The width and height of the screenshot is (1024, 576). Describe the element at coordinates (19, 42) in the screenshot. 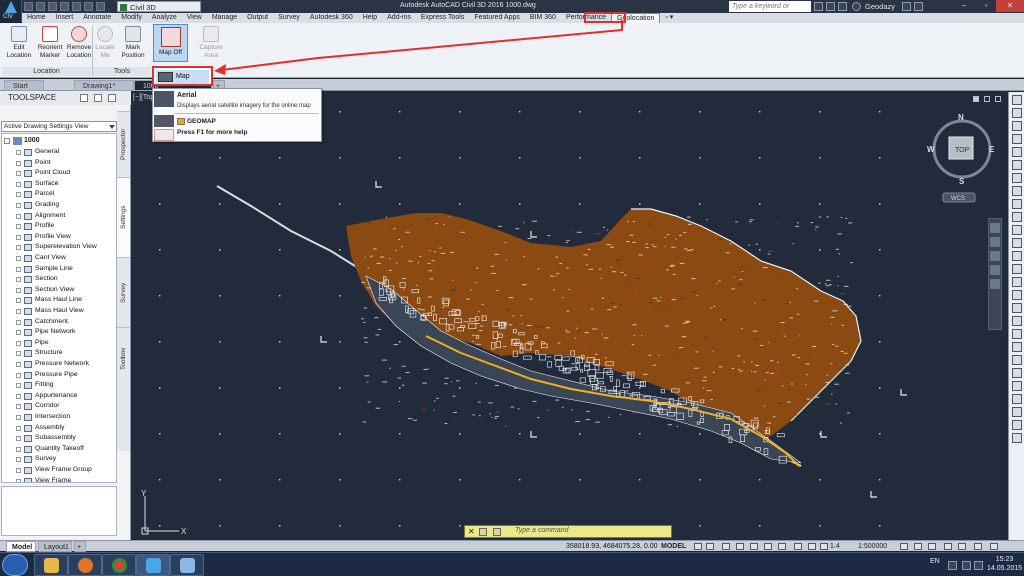

I see `edit-location-button: Edit Location` at that location.